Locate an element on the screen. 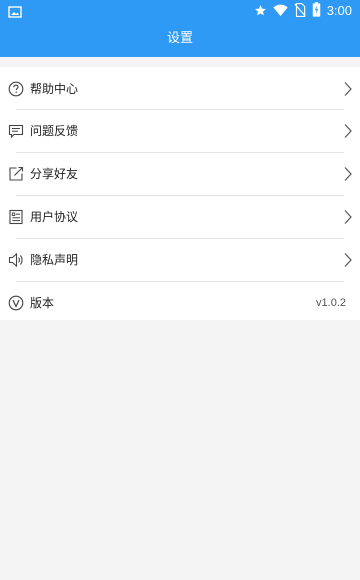 The height and width of the screenshot is (580, 360). wifi-icon is located at coordinates (280, 11).